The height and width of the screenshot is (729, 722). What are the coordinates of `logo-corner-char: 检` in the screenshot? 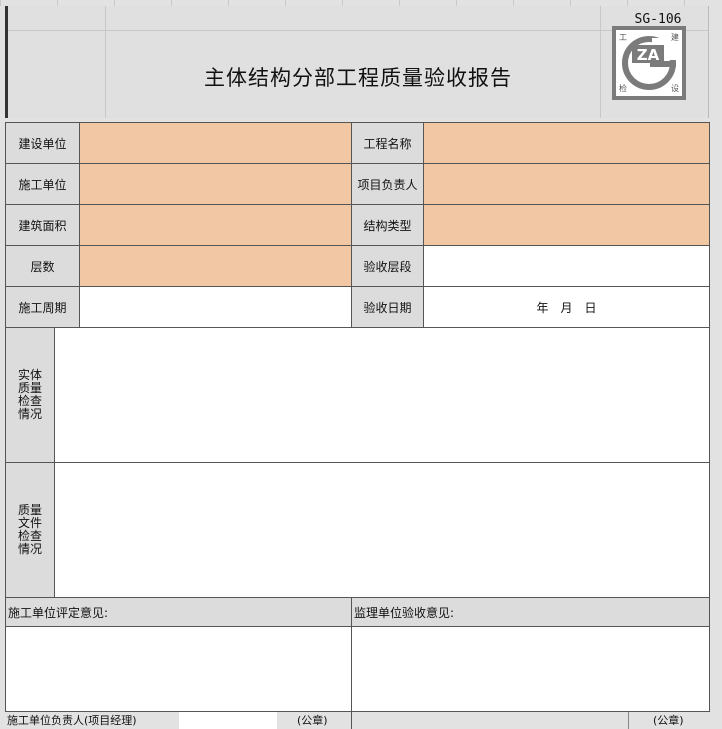 It's located at (623, 88).